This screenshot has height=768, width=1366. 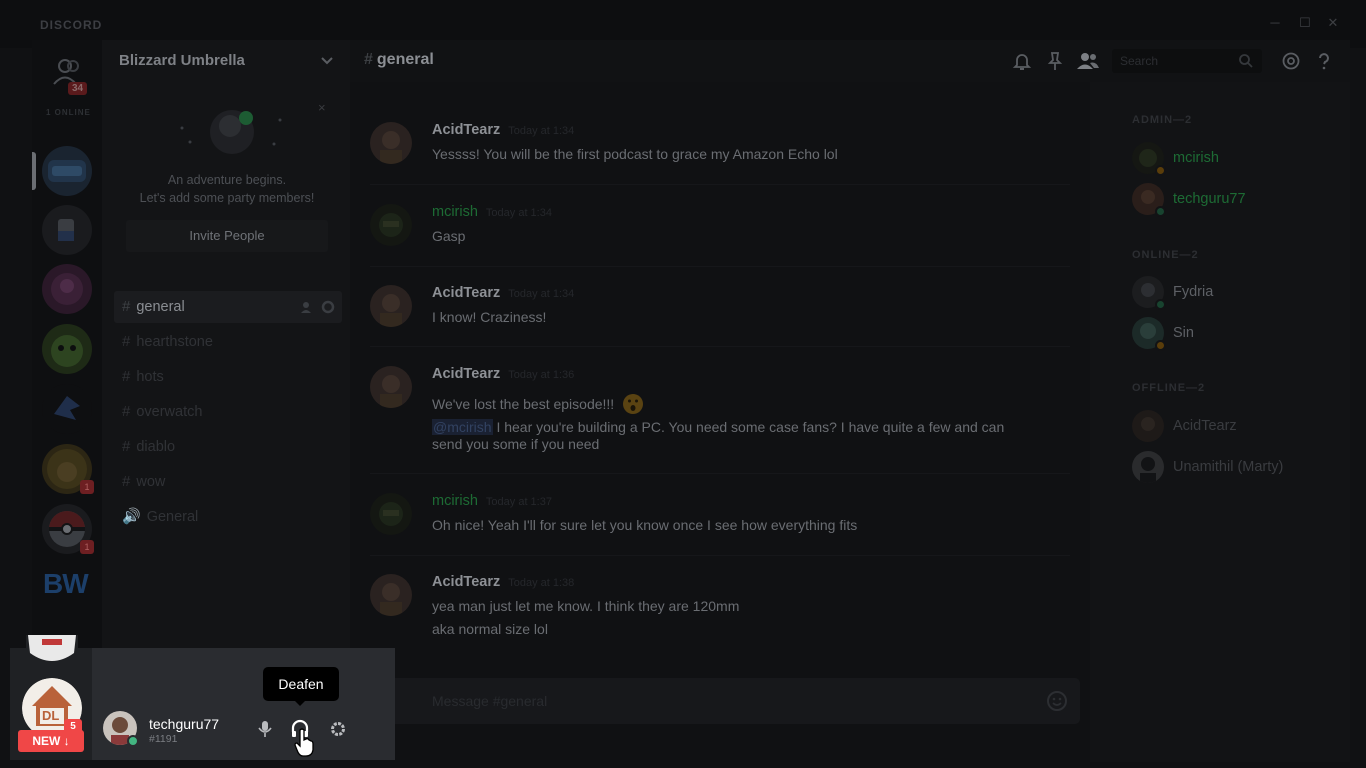 What do you see at coordinates (518, 502) in the screenshot?
I see `message-timestamp: Today at 1:37` at bounding box center [518, 502].